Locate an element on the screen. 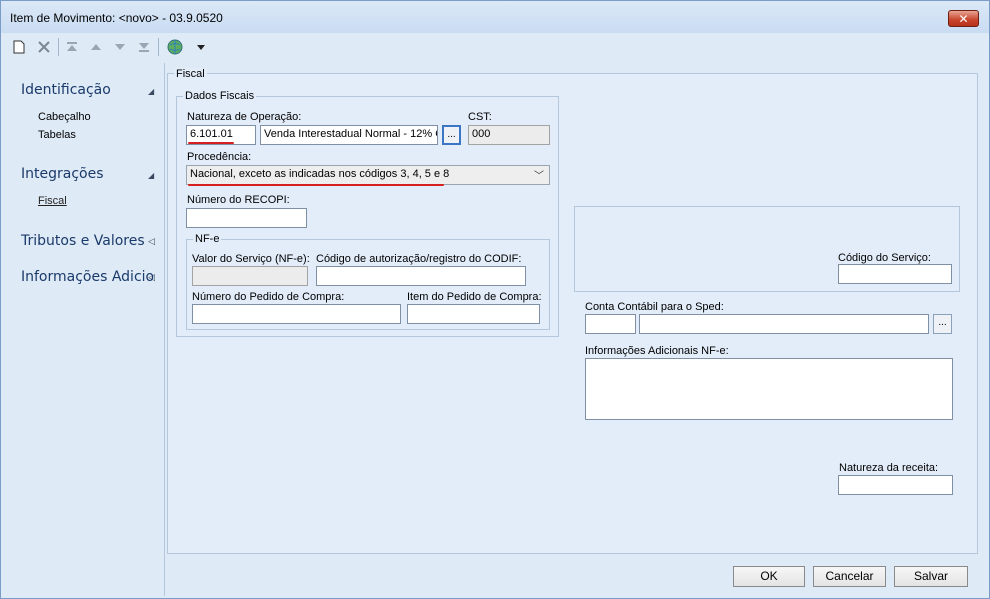 This screenshot has height=599, width=990. item-pedido-label: Item do Pedido de Compra: is located at coordinates (474, 297).